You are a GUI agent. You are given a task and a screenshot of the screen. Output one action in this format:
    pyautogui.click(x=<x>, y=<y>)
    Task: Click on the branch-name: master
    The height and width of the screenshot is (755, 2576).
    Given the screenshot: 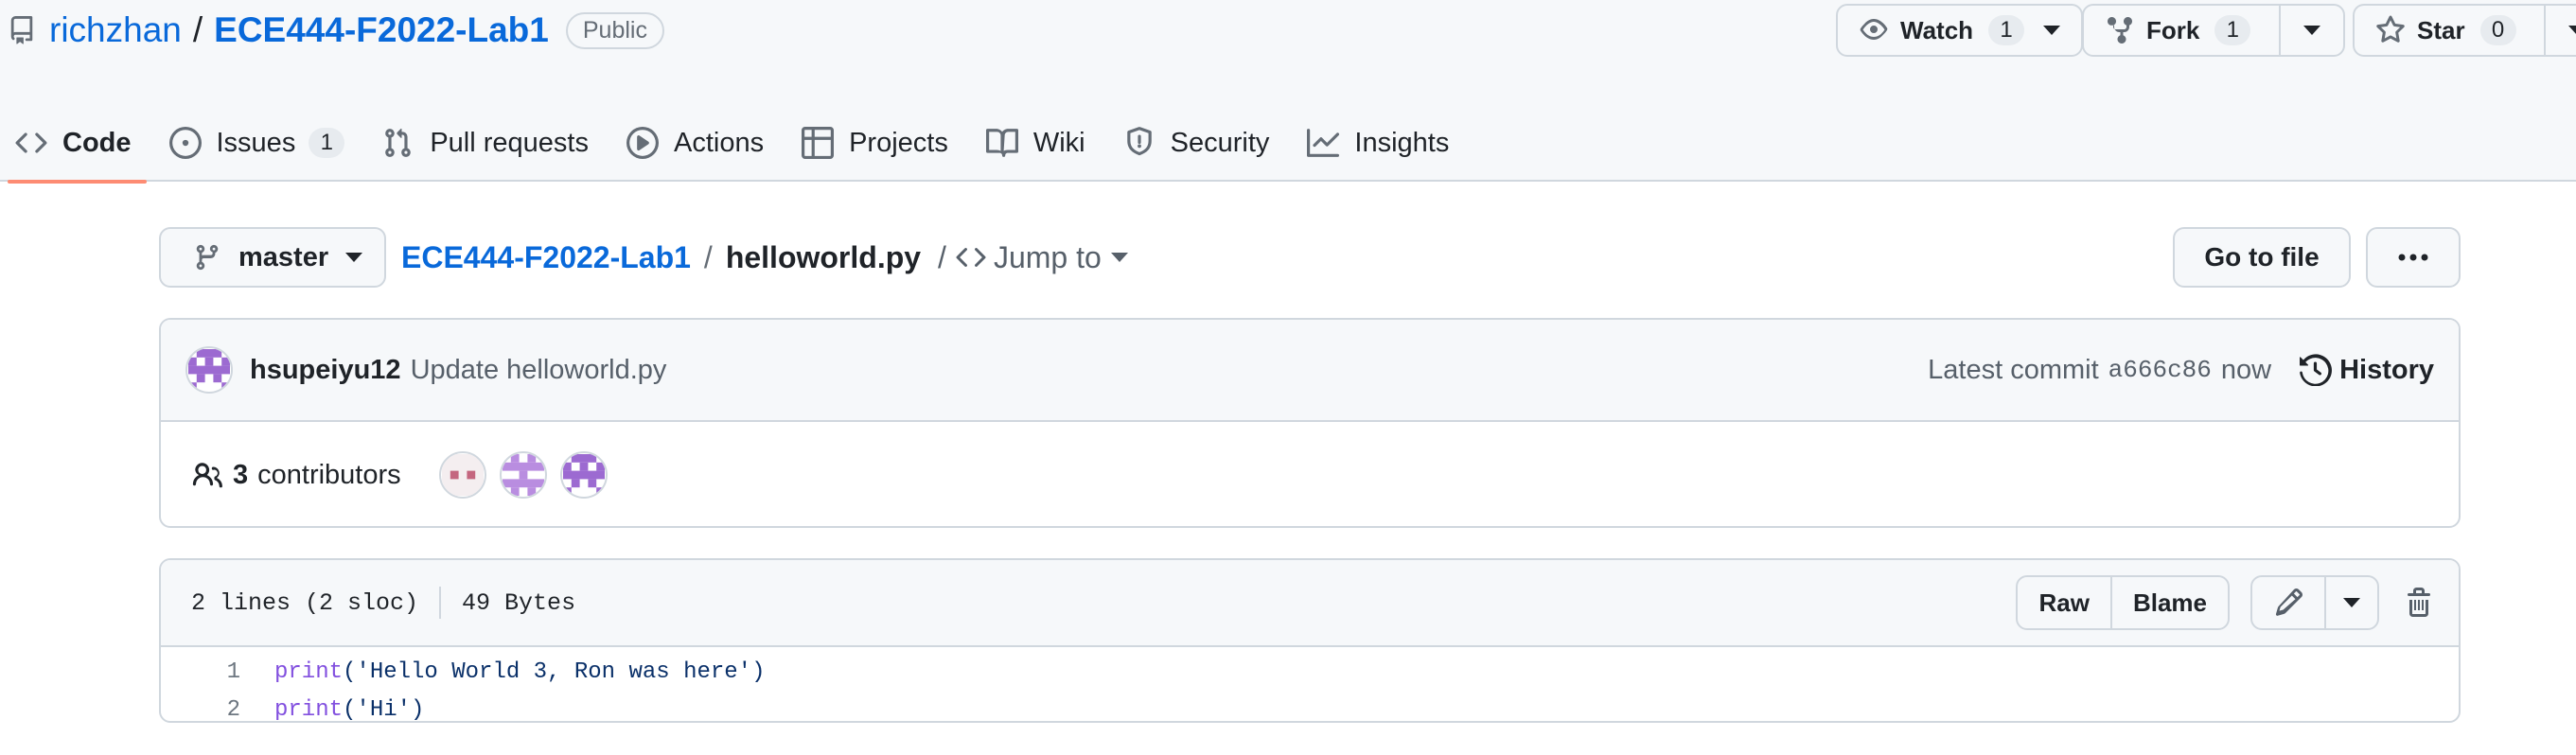 What is the action you would take?
    pyautogui.click(x=283, y=256)
    